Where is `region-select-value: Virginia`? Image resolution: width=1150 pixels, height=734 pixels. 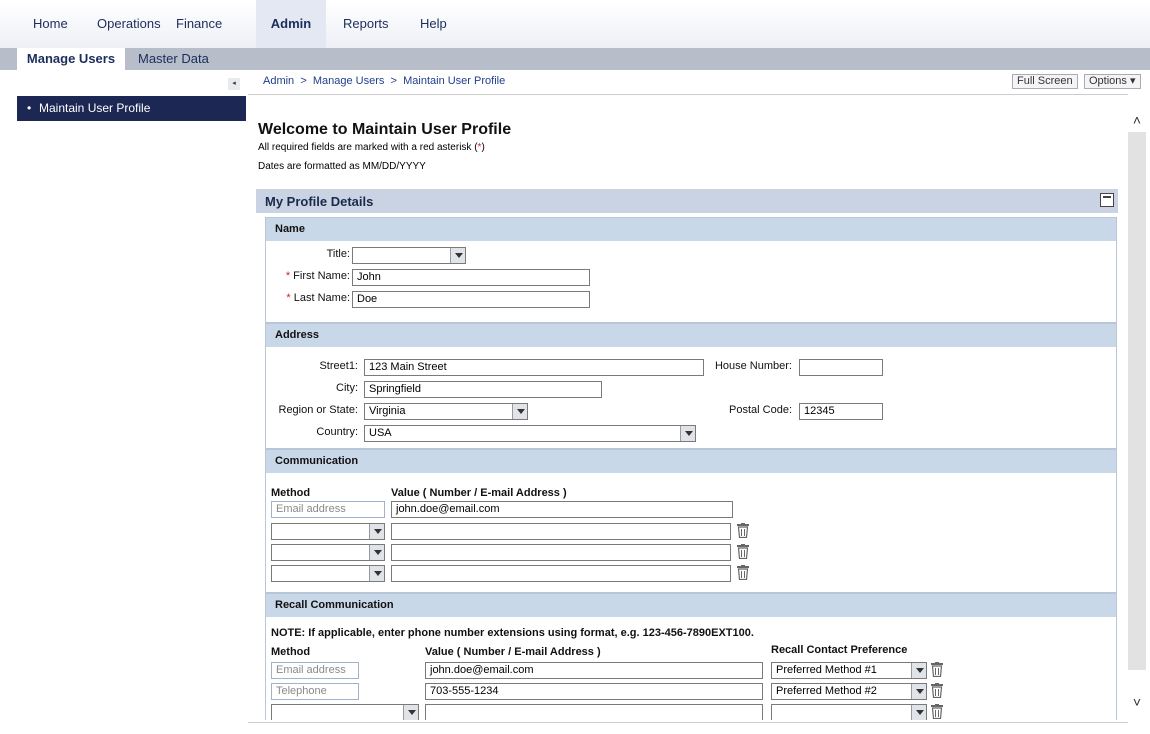 region-select-value: Virginia is located at coordinates (387, 411).